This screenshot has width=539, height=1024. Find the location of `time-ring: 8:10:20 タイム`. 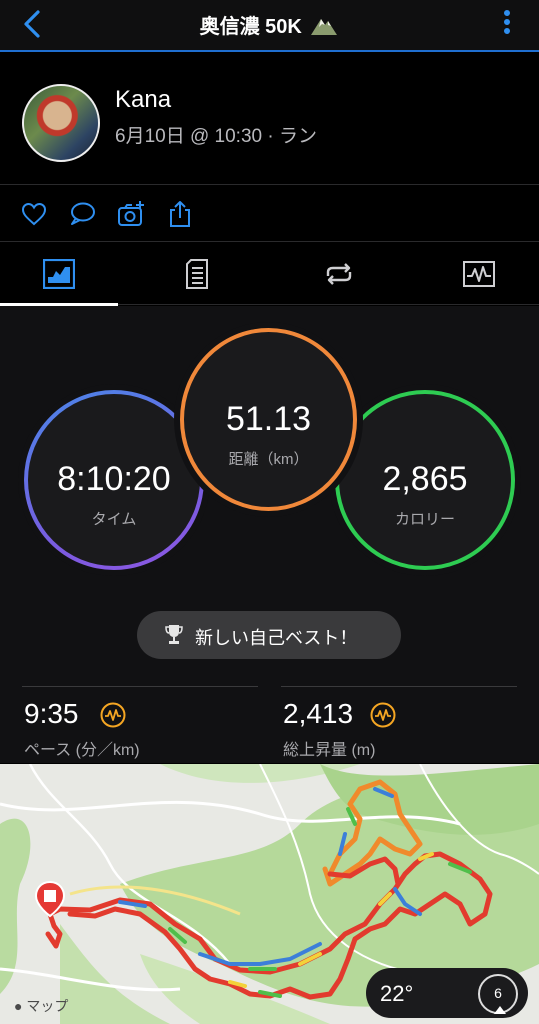

time-ring: 8:10:20 タイム is located at coordinates (114, 480).